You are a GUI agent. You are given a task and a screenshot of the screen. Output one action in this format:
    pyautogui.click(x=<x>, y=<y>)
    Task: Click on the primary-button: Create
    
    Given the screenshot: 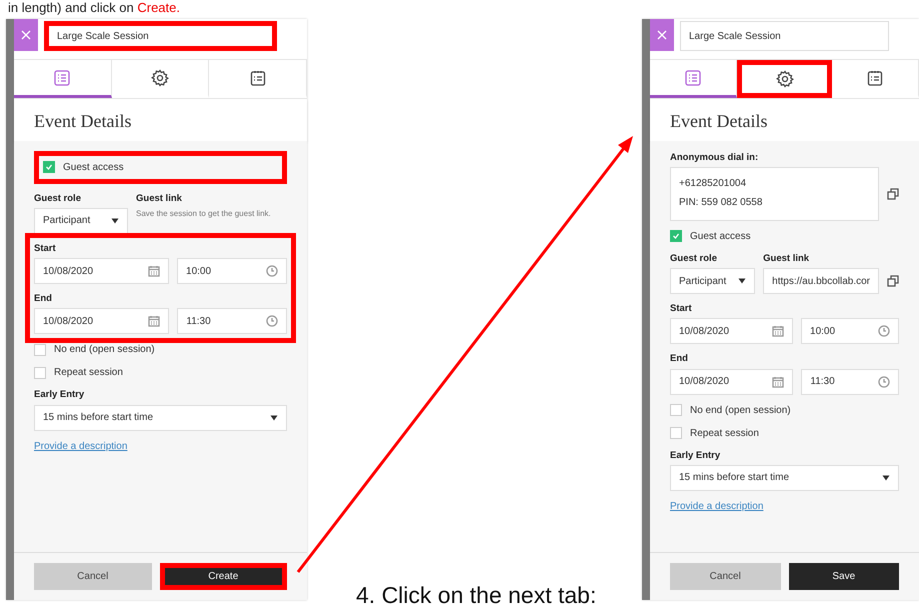 What is the action you would take?
    pyautogui.click(x=223, y=576)
    